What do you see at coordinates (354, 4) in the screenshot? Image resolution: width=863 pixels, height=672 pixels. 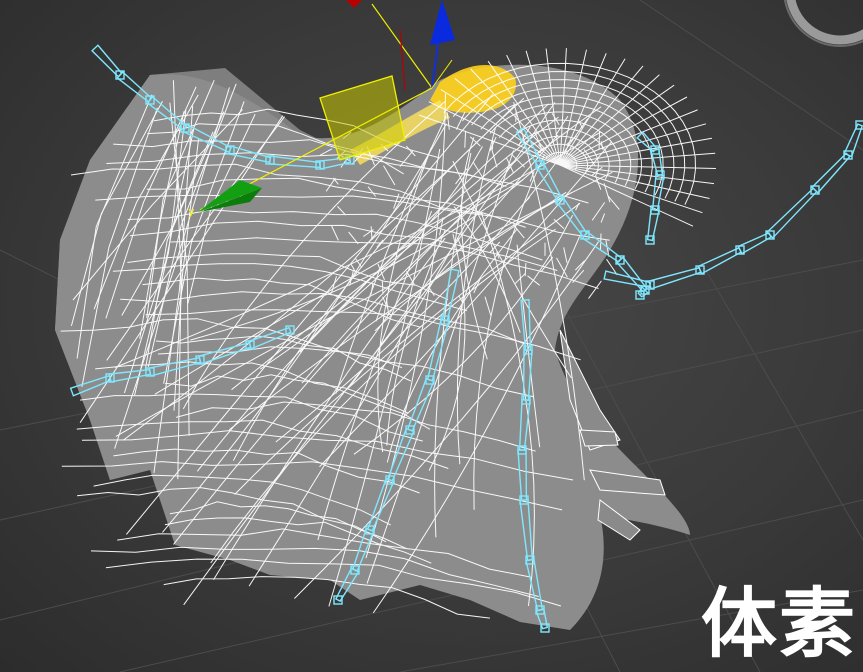 I see `gizmo-x-arrow` at bounding box center [354, 4].